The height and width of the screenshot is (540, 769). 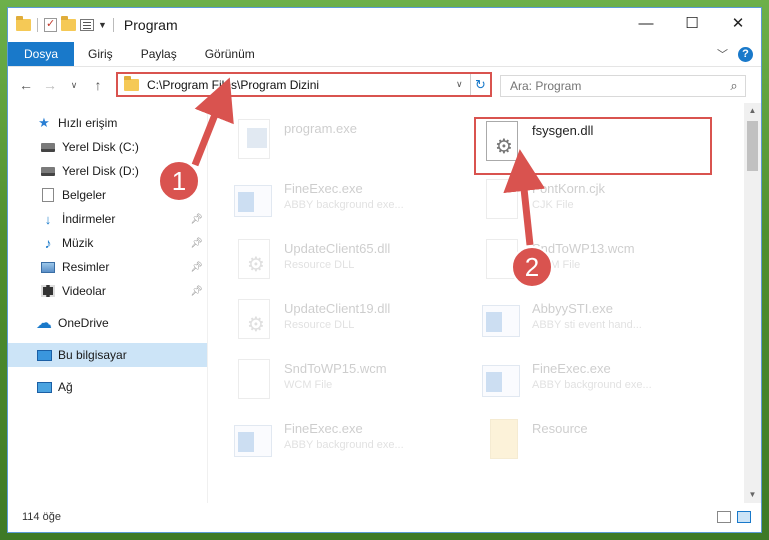 I want to click on quick-access-toolbar: ▼, so click(x=66, y=24).